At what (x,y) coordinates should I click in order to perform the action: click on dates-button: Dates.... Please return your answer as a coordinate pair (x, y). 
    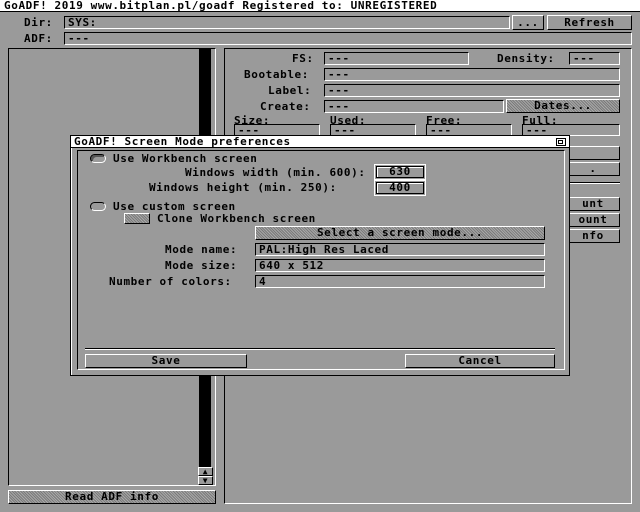
    Looking at the image, I should click on (563, 106).